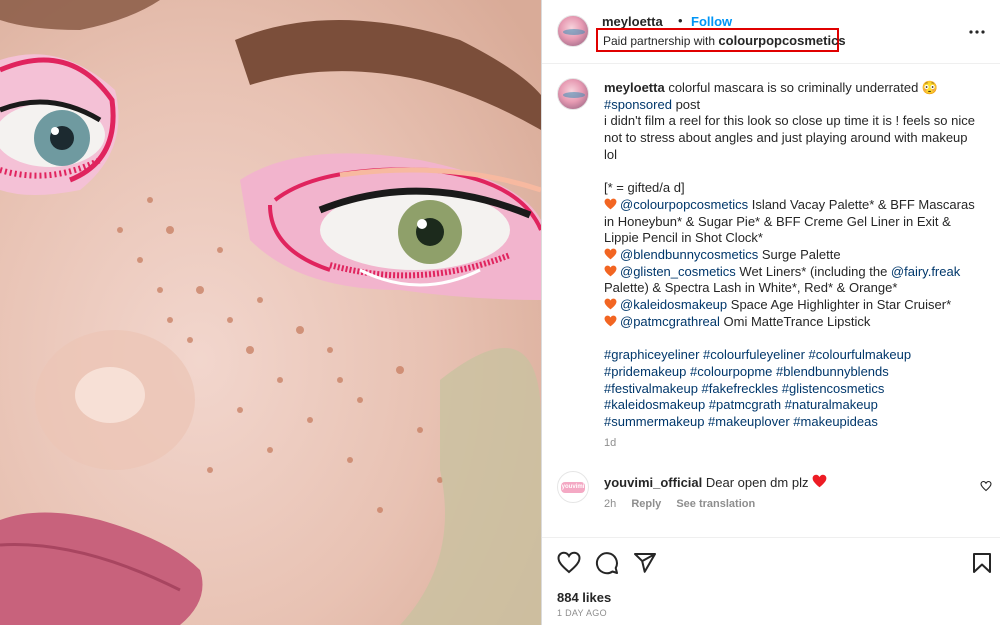 This screenshot has width=1000, height=625. I want to click on mention-link: @glisten_cosmetics, so click(678, 271).